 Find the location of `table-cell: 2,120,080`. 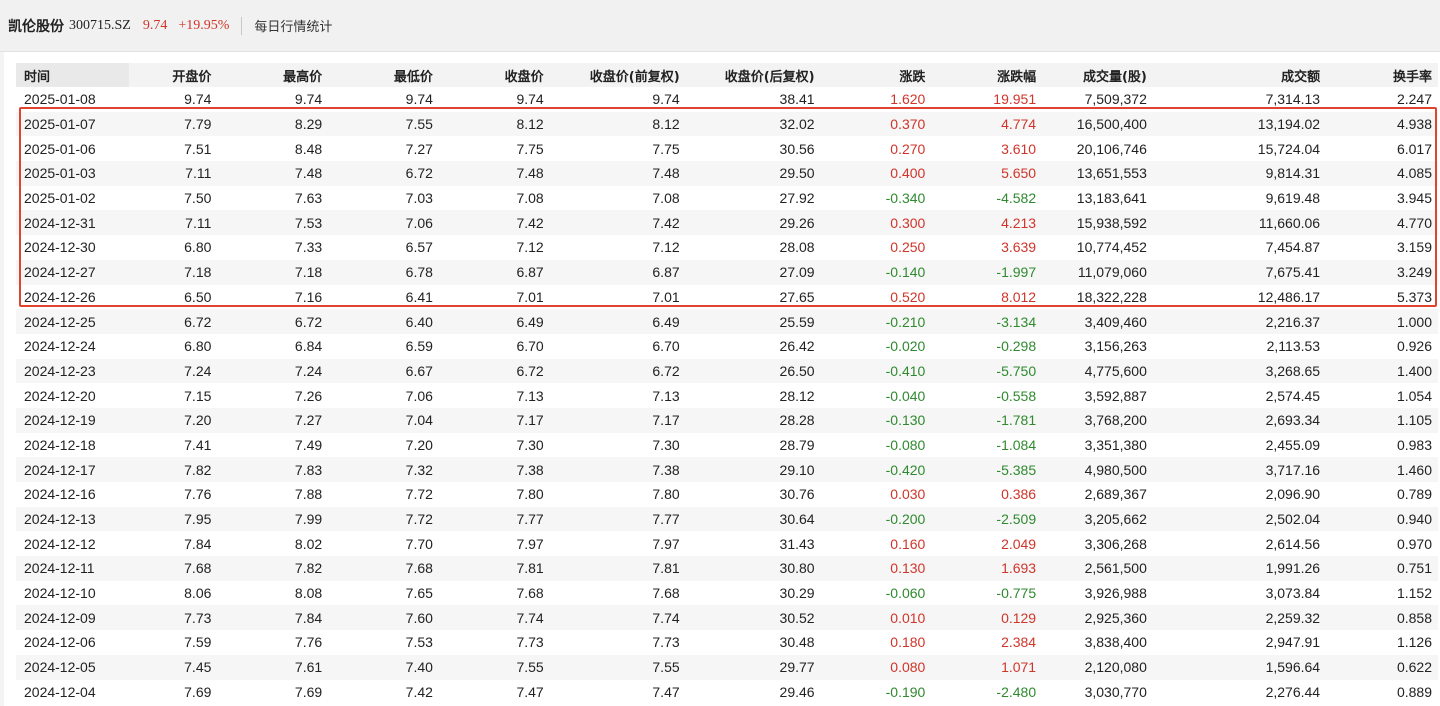

table-cell: 2,120,080 is located at coordinates (1097, 667).